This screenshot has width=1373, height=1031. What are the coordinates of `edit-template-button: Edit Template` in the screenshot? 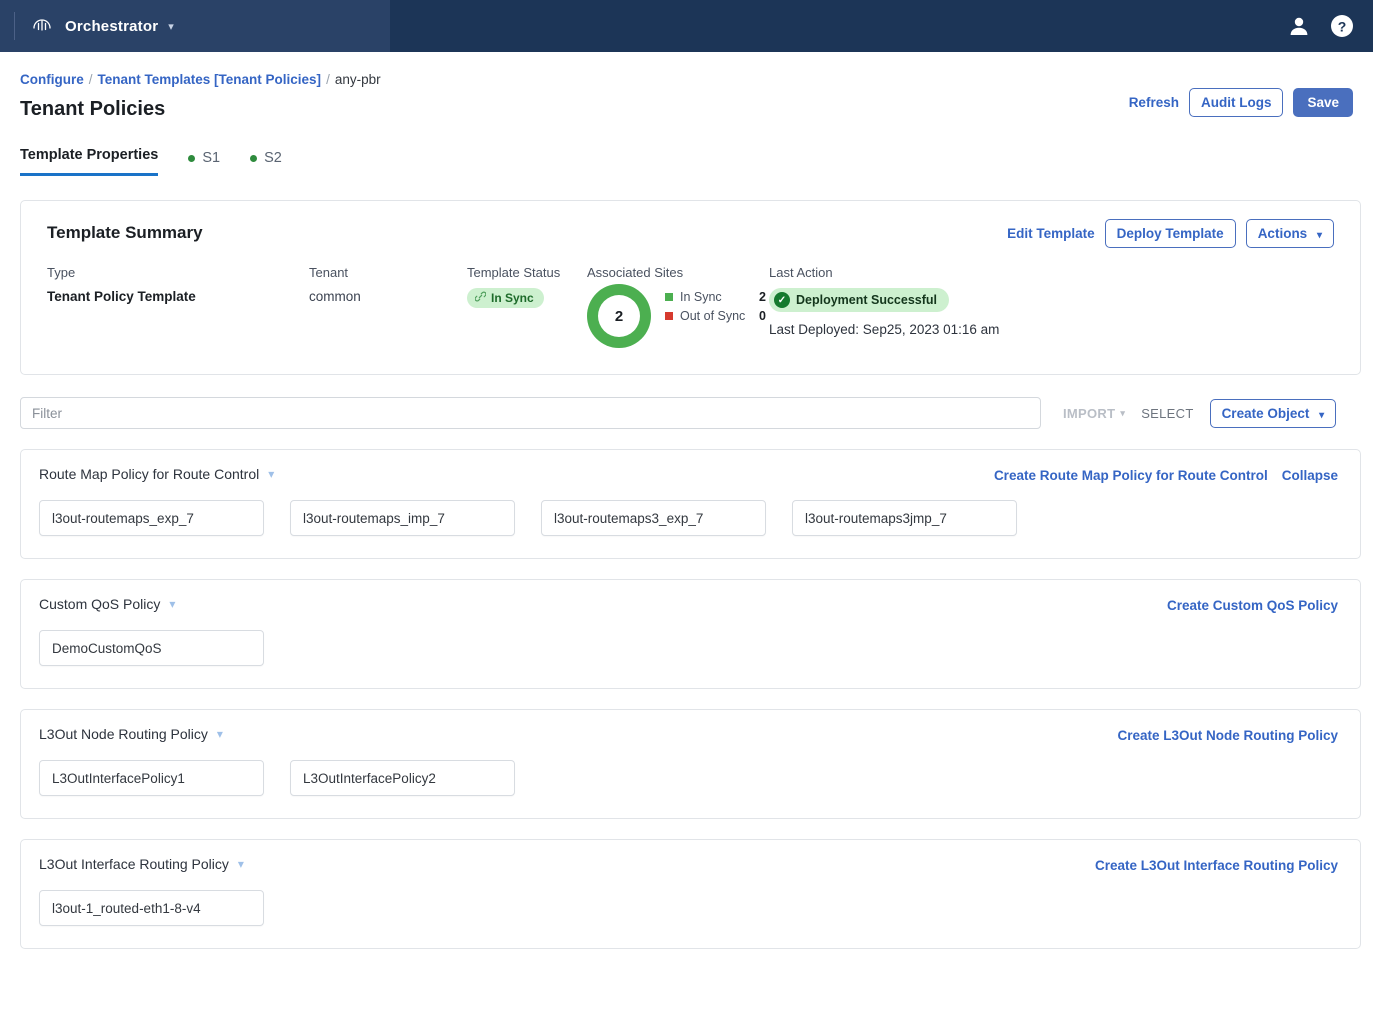 It's located at (1051, 233).